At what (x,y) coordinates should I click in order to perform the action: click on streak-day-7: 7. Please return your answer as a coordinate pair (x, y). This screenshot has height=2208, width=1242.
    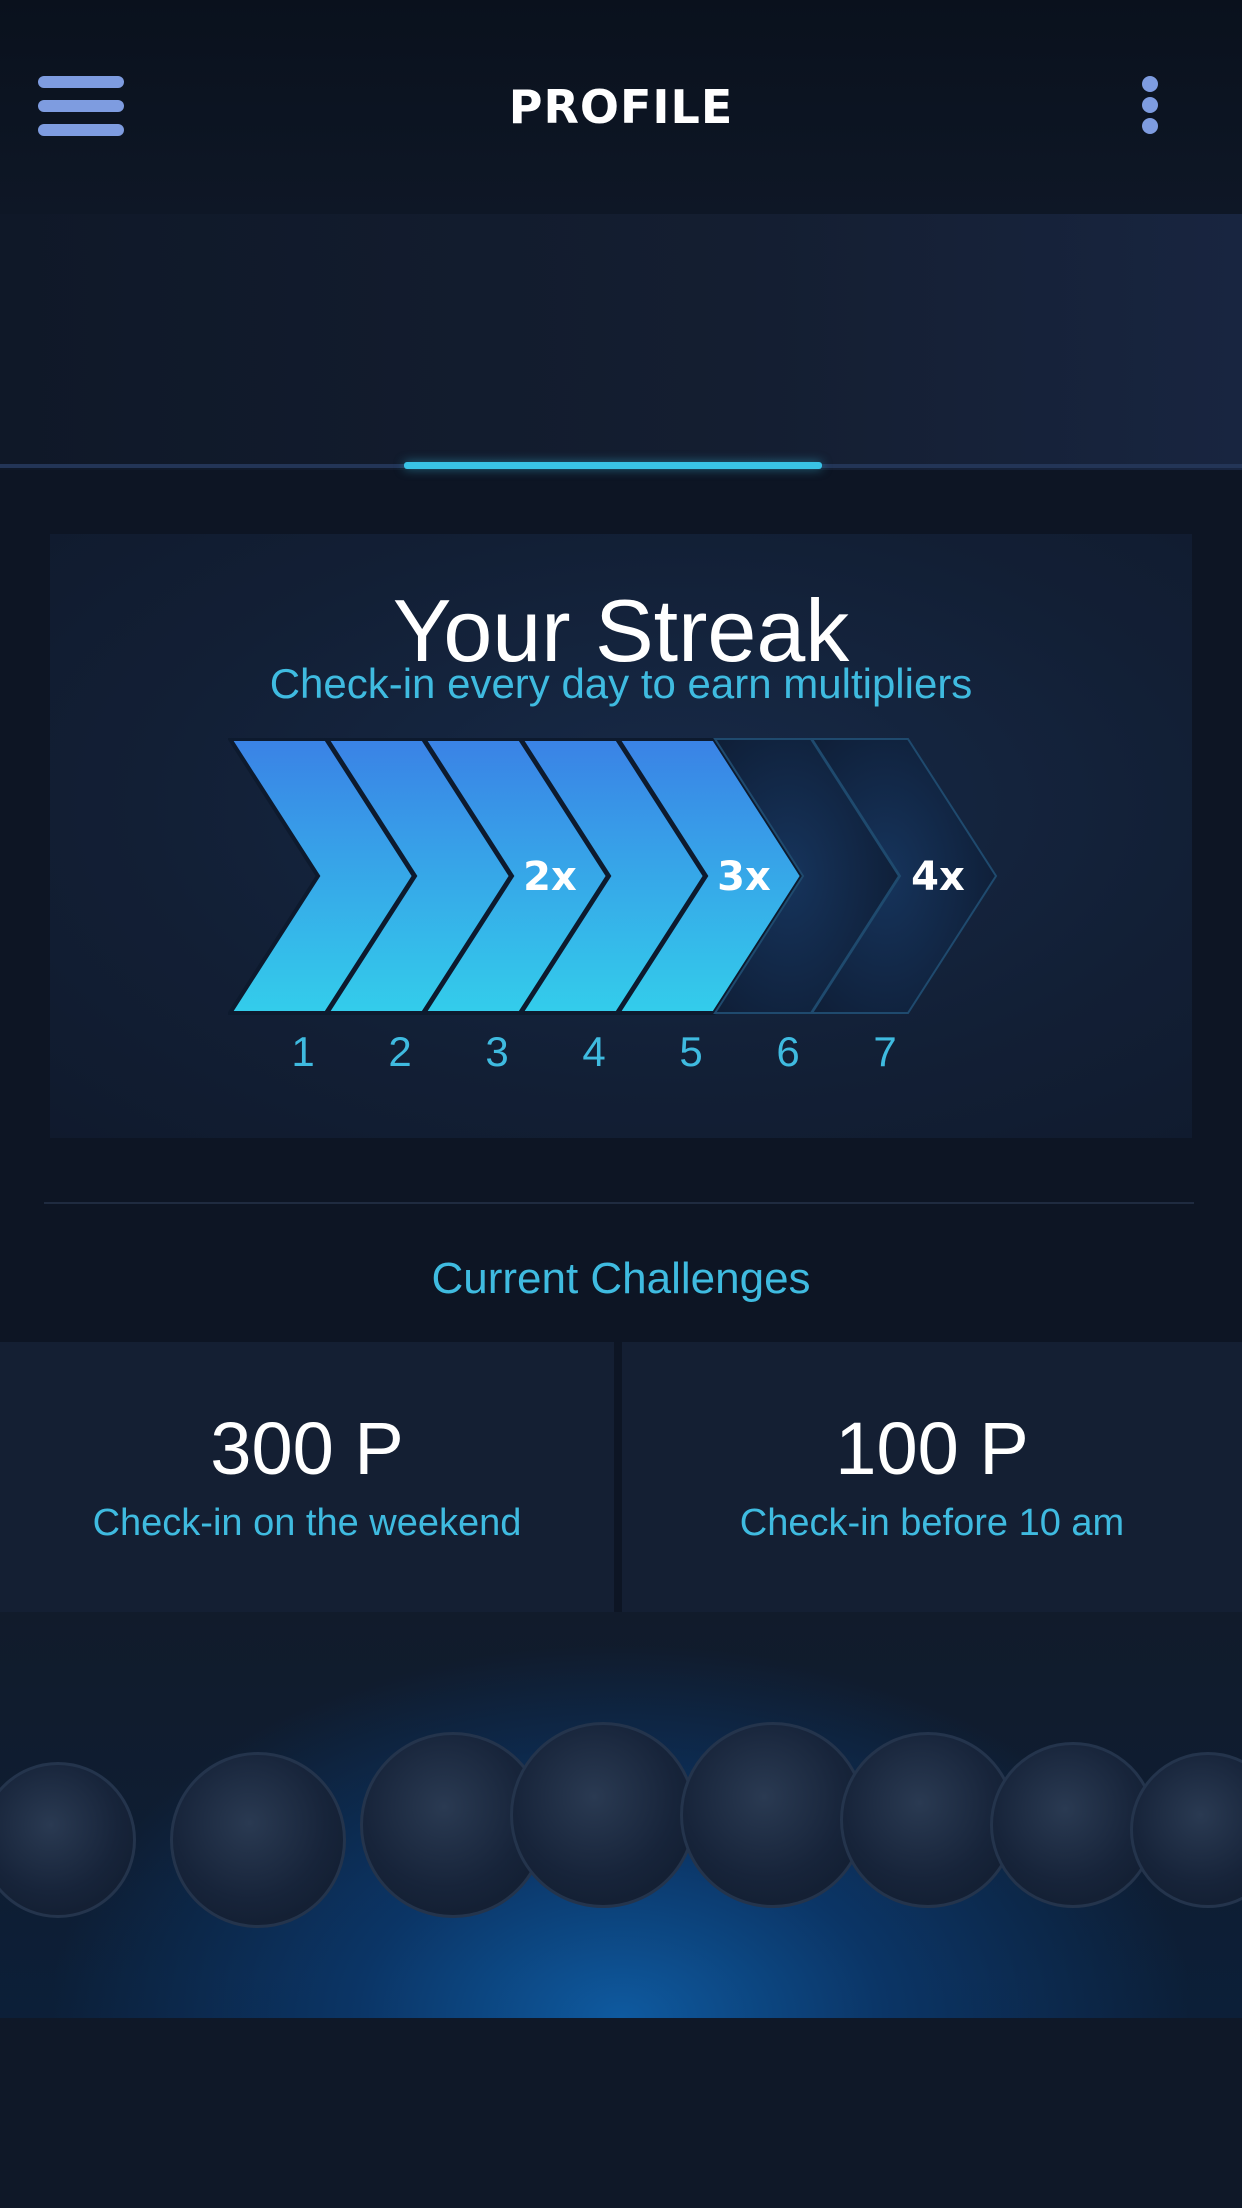
    Looking at the image, I should click on (885, 1051).